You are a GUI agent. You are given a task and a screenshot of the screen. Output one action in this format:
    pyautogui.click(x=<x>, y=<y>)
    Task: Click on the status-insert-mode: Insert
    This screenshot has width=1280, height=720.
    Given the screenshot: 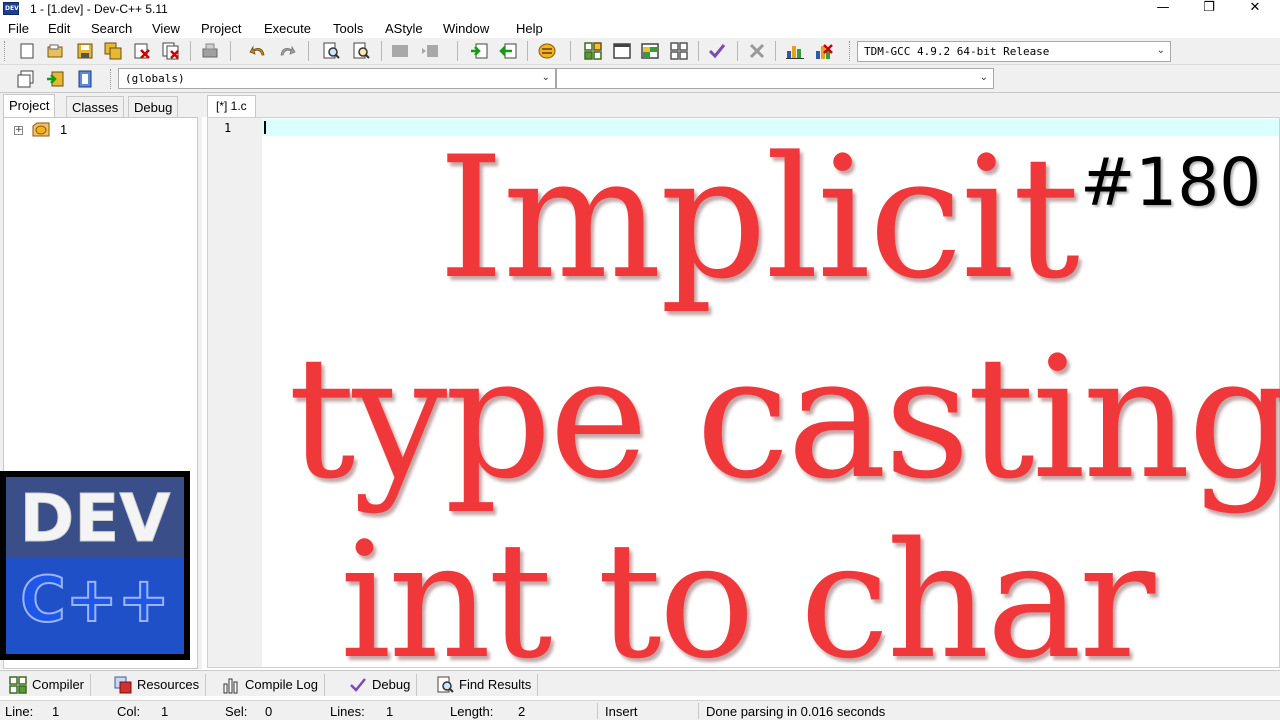 What is the action you would take?
    pyautogui.click(x=621, y=711)
    